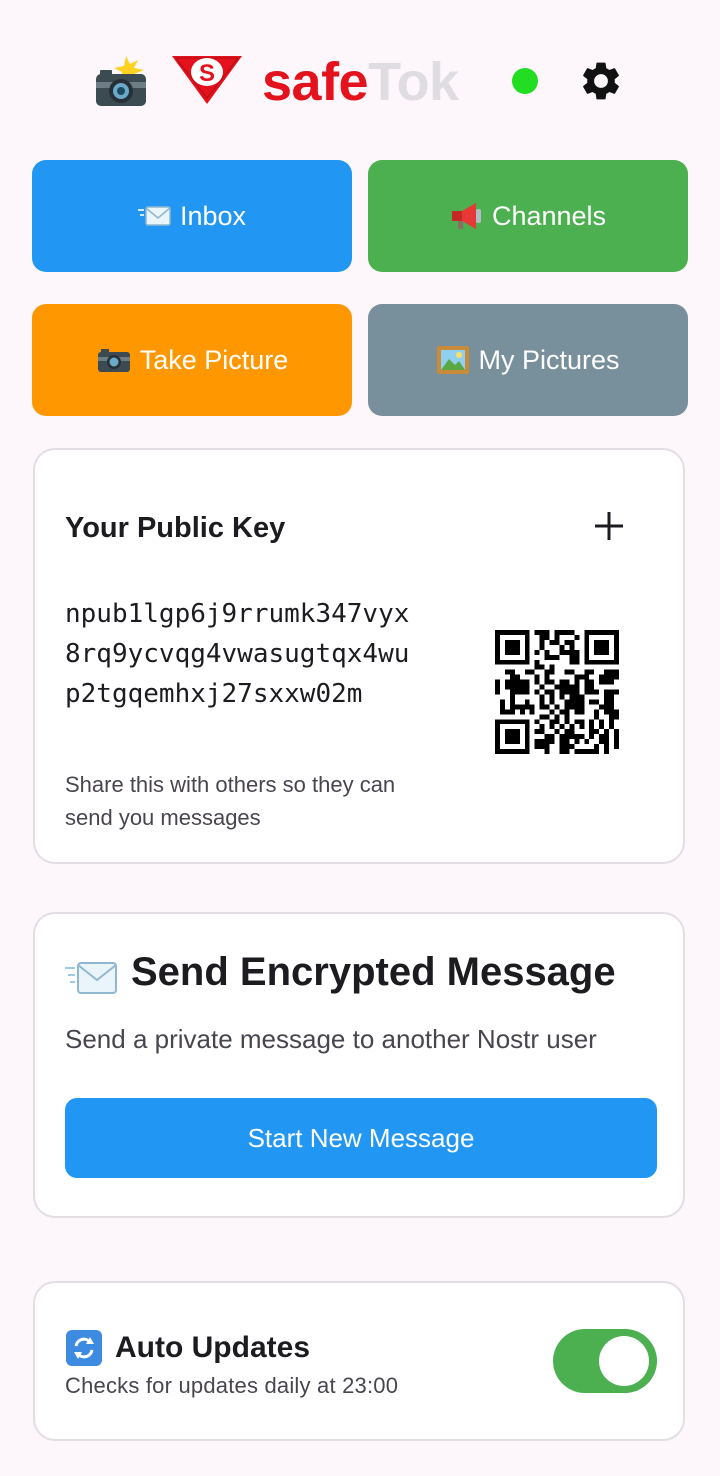 This screenshot has width=720, height=1476. Describe the element at coordinates (212, 1347) in the screenshot. I see `auto-updates-title: Auto Updates` at that location.